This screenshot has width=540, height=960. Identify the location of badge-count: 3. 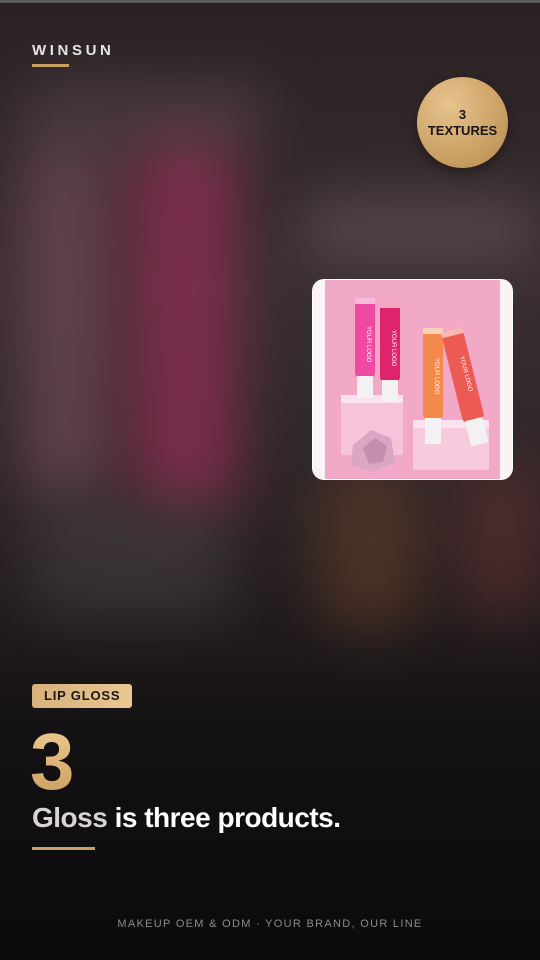
(462, 114).